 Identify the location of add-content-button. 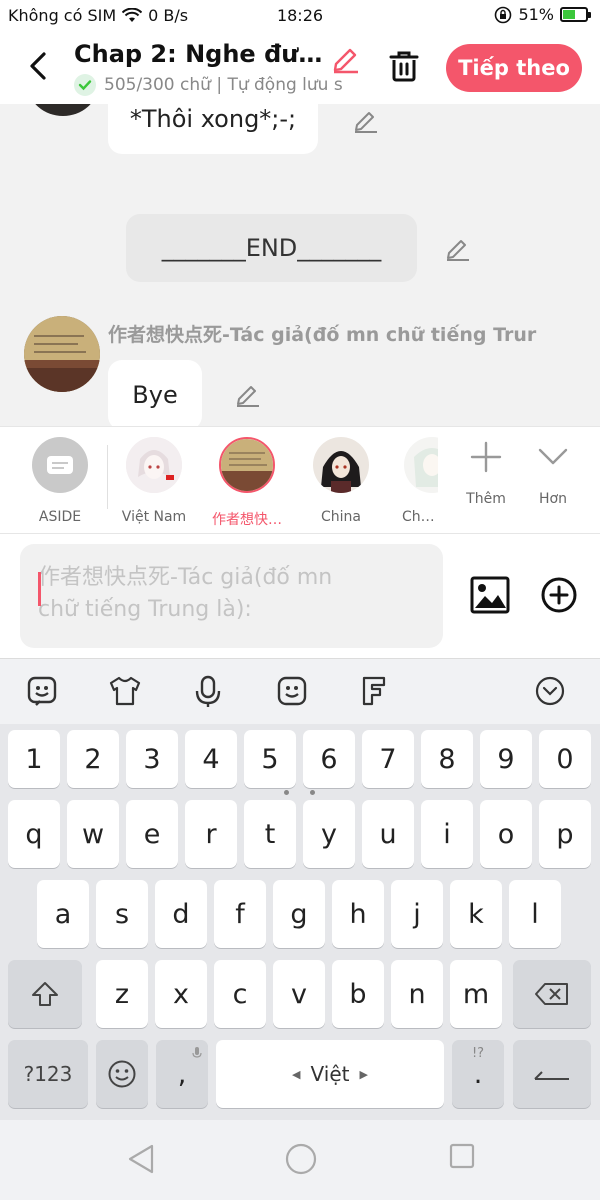
(559, 597).